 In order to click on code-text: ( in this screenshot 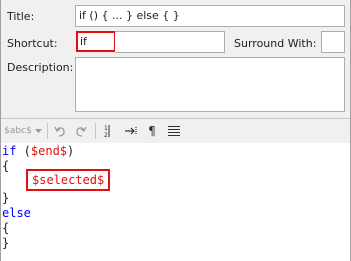, I will do `click(23, 151)`.